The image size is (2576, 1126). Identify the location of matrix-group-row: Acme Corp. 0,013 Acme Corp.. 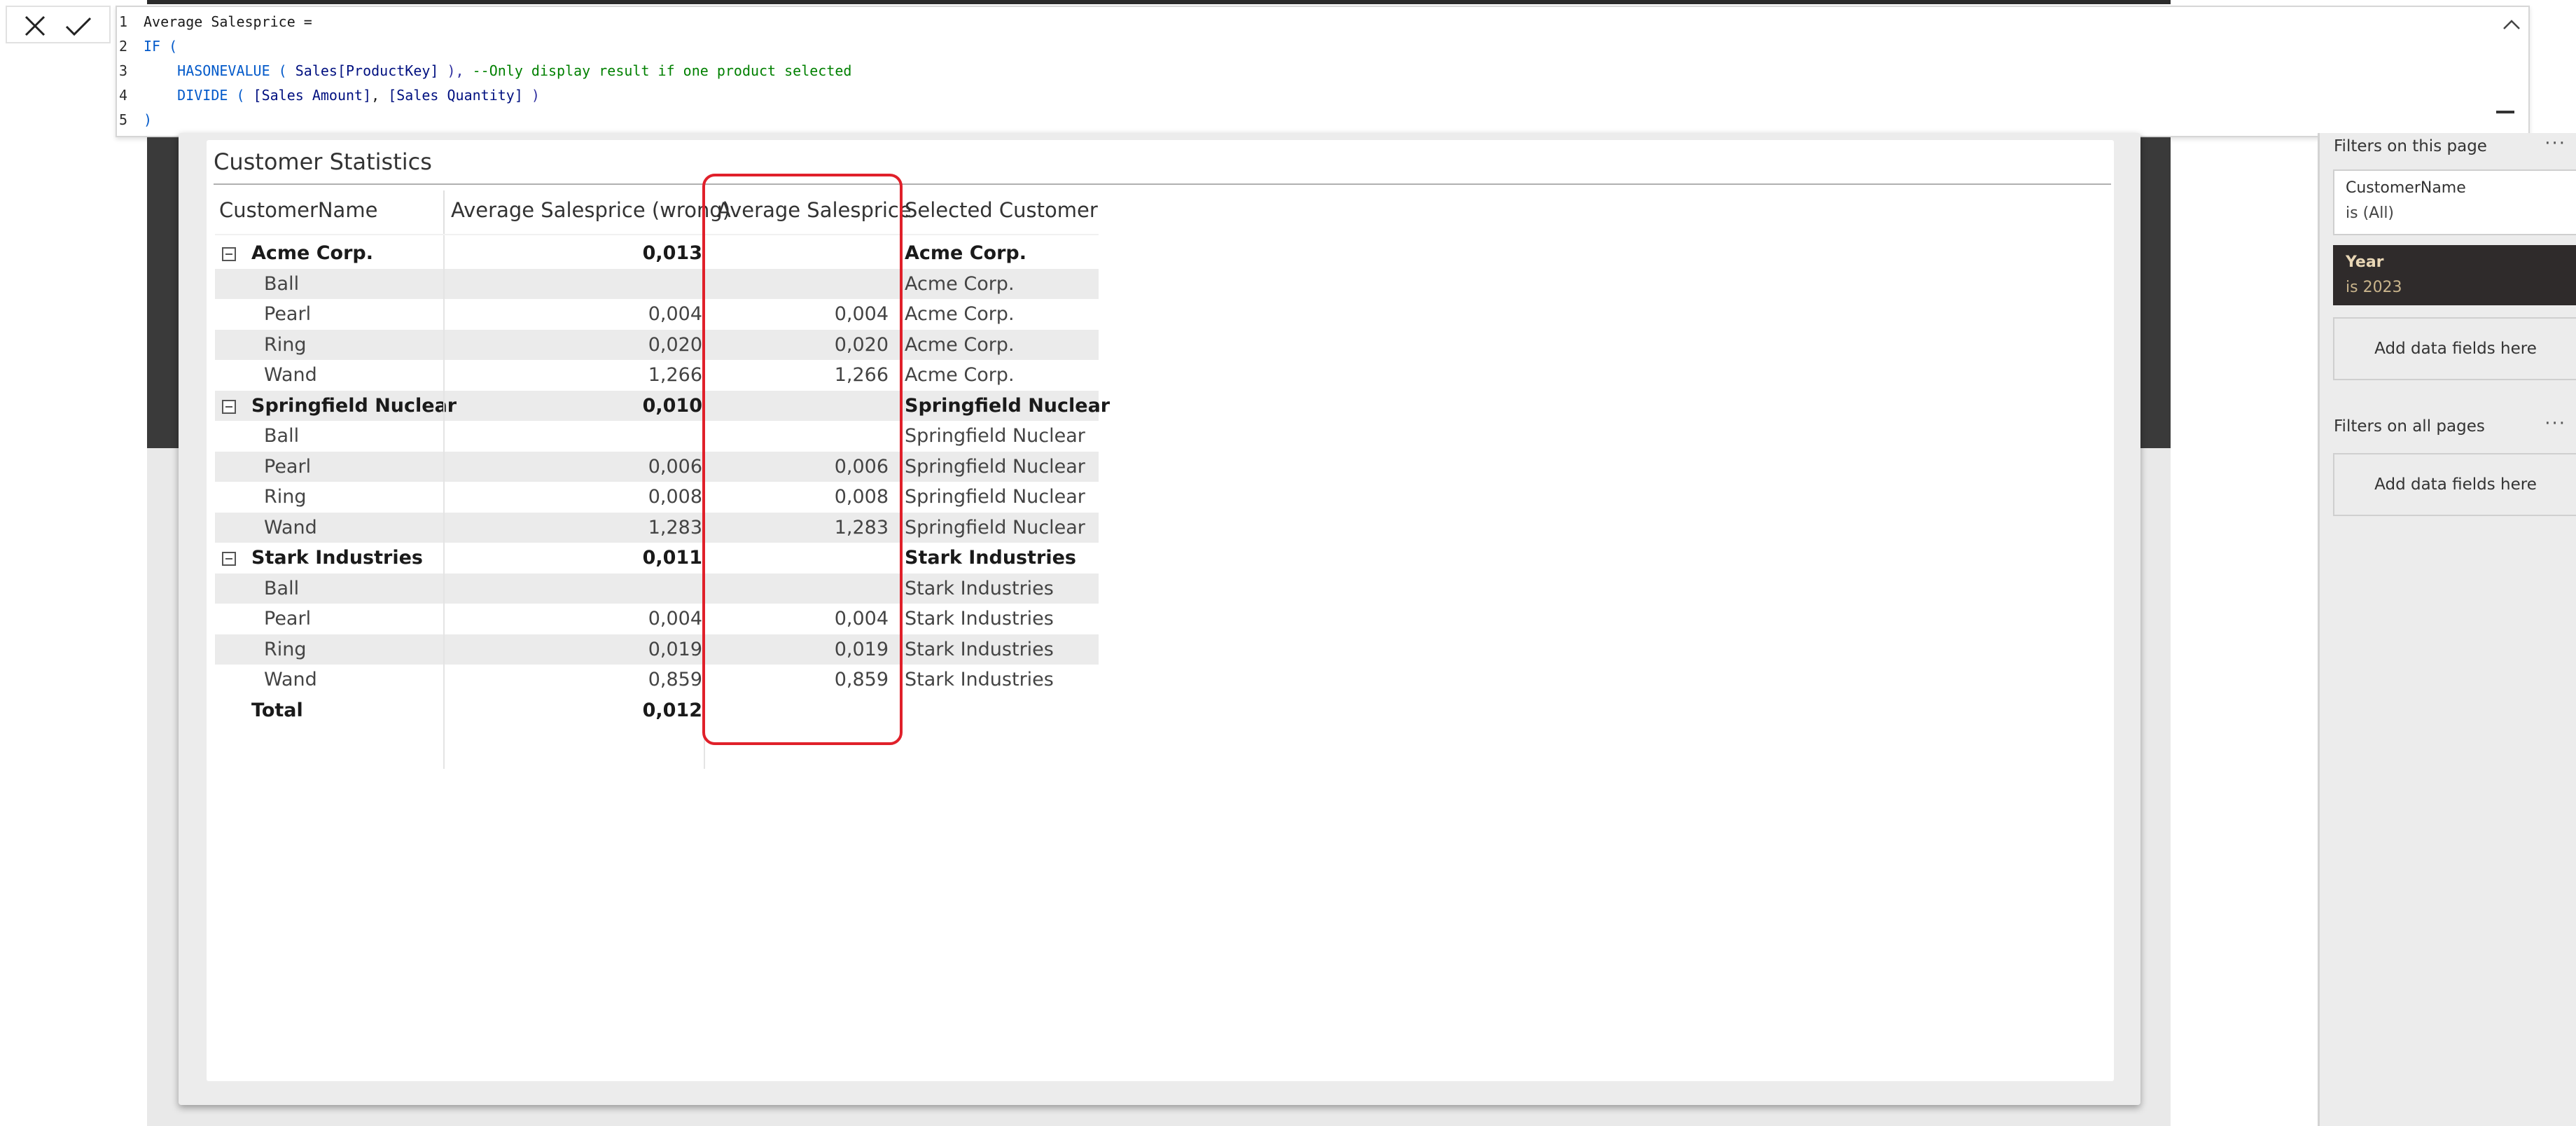
(657, 253).